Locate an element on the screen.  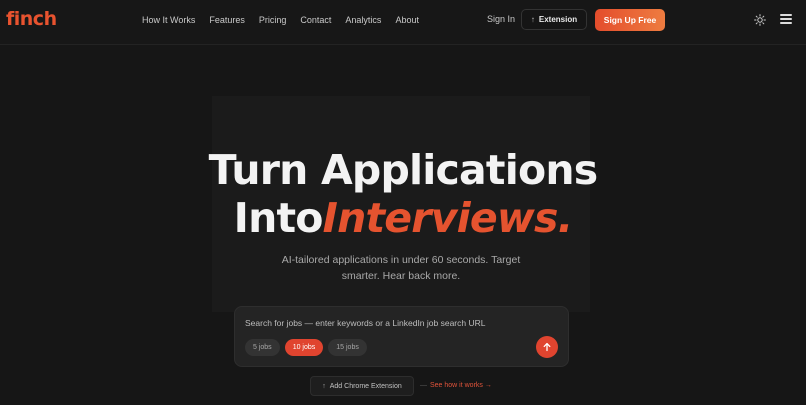
arrow-up-icon is located at coordinates (547, 347).